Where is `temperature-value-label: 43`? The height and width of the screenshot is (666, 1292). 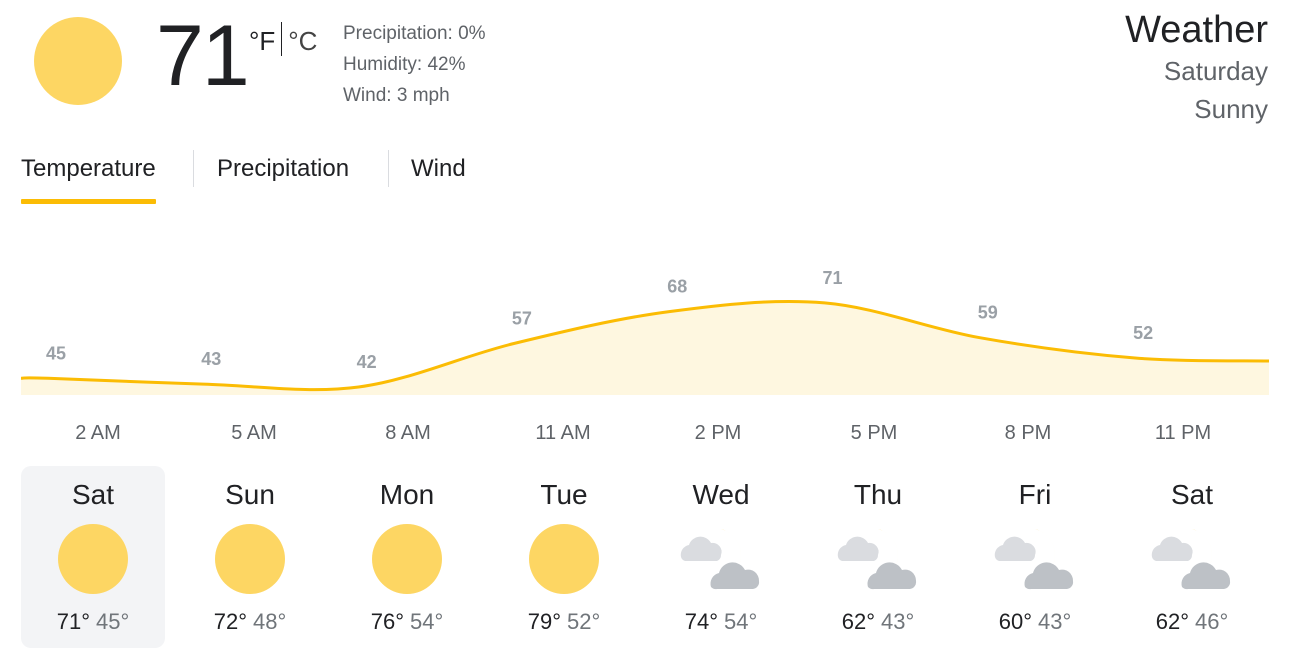 temperature-value-label: 43 is located at coordinates (211, 359).